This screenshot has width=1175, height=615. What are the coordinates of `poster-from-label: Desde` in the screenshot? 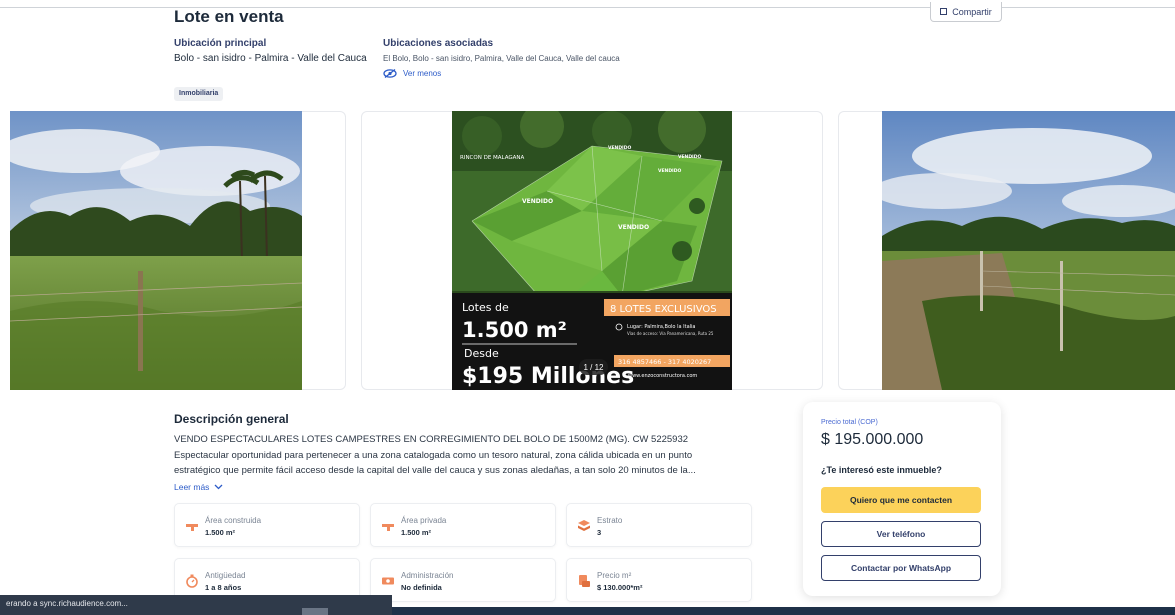 It's located at (481, 353).